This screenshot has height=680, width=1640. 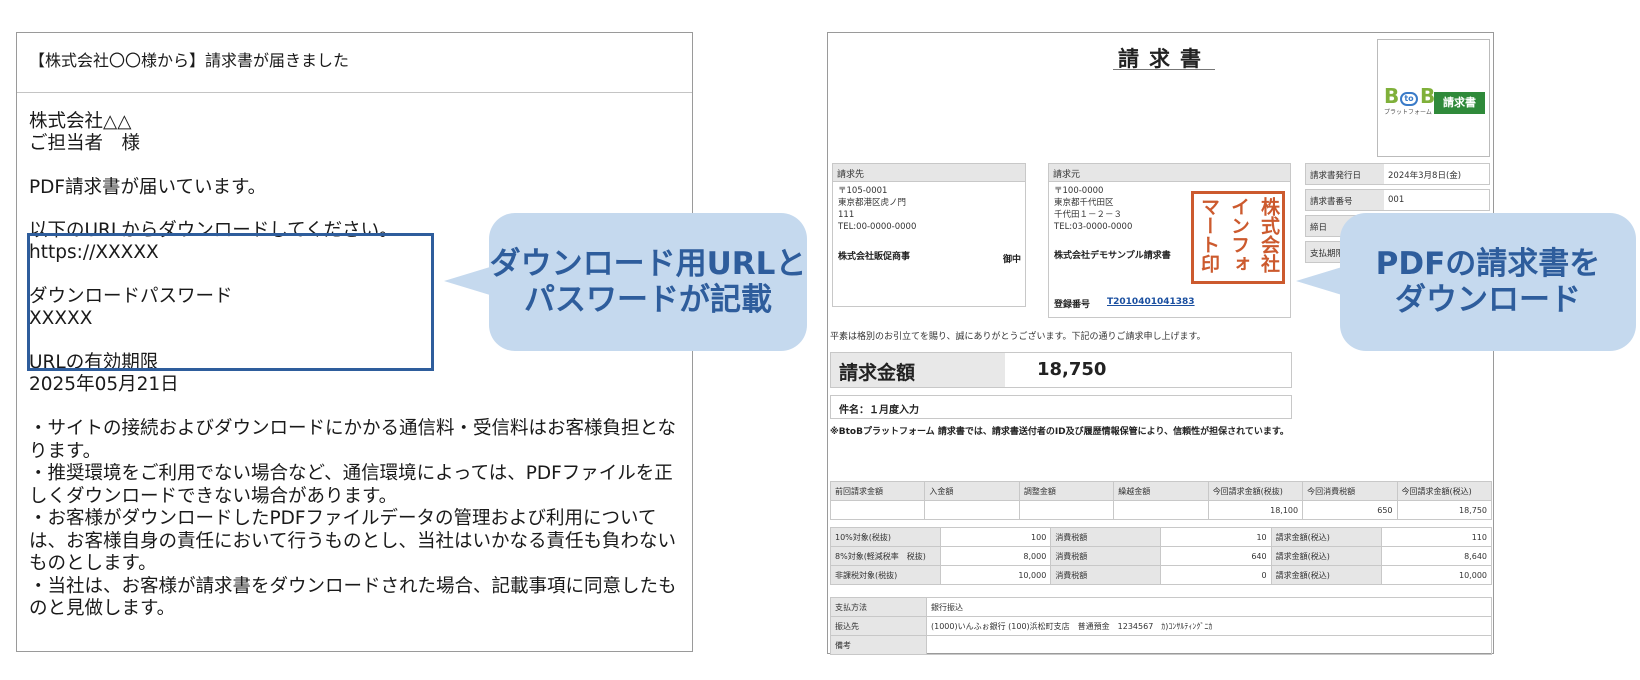 What do you see at coordinates (85, 132) in the screenshot?
I see `email-addressee: 株式会社△△ ご担当者 様` at bounding box center [85, 132].